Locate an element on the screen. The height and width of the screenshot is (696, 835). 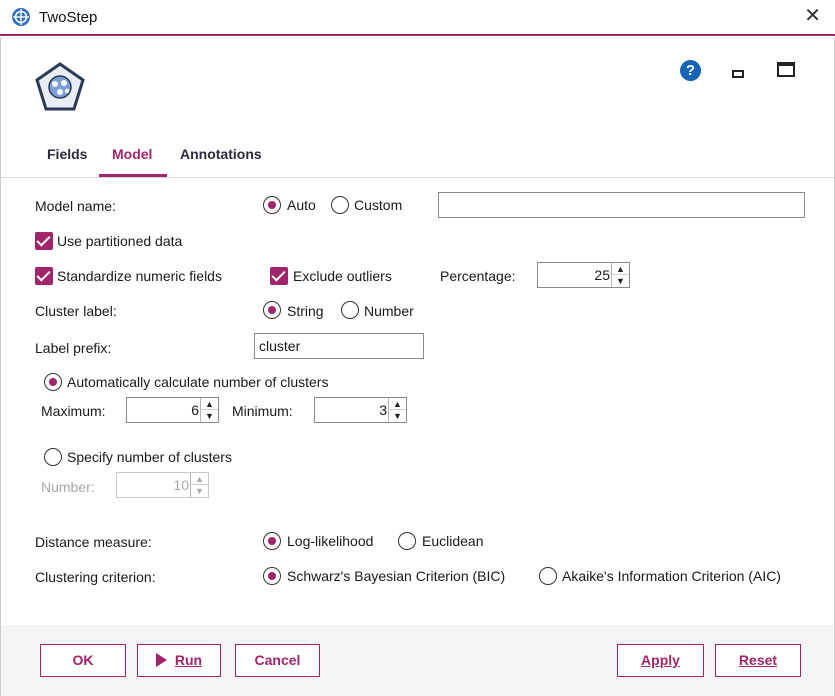
model-name-custom-radio is located at coordinates (340, 205).